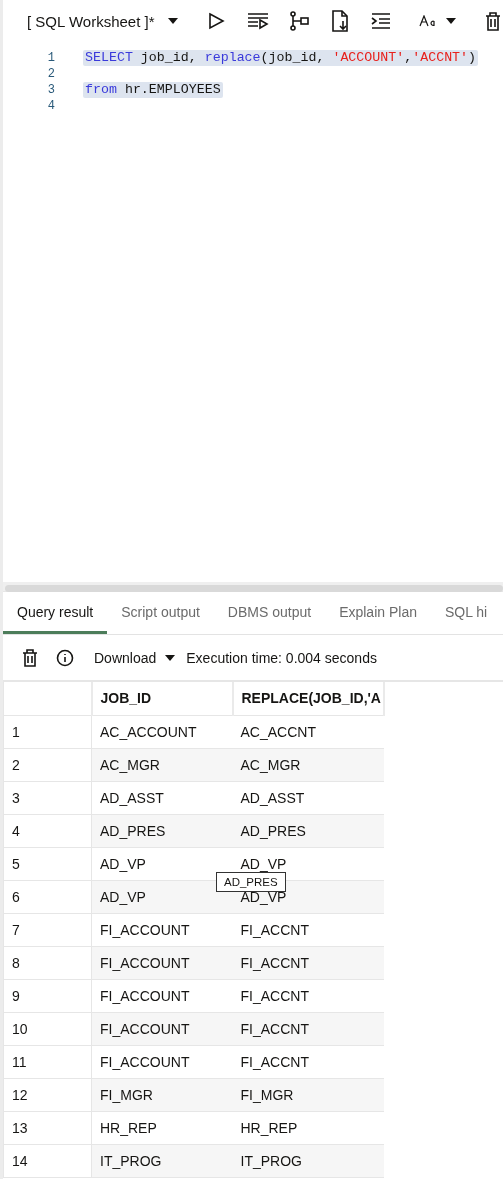 This screenshot has width=503, height=1179. What do you see at coordinates (162, 698) in the screenshot?
I see `column-header: JOB_ID` at bounding box center [162, 698].